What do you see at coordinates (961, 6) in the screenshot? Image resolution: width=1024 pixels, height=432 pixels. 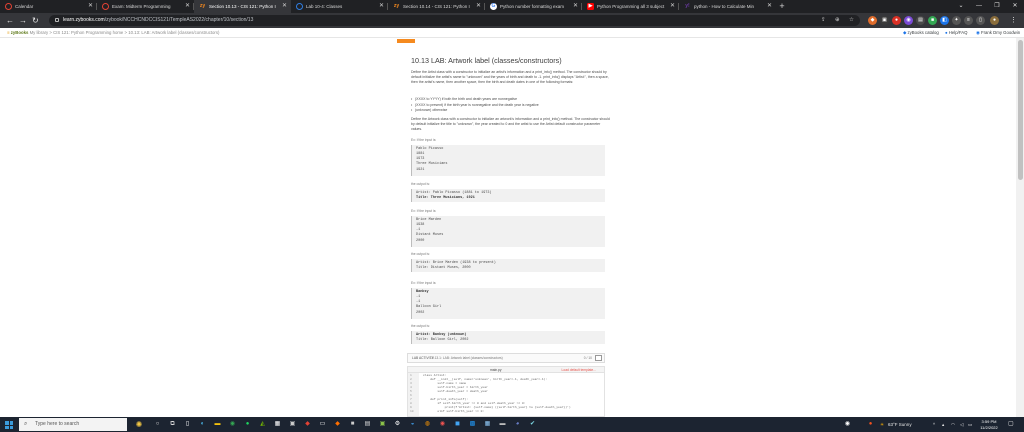 I see `tab-search-icon: ⌄` at bounding box center [961, 6].